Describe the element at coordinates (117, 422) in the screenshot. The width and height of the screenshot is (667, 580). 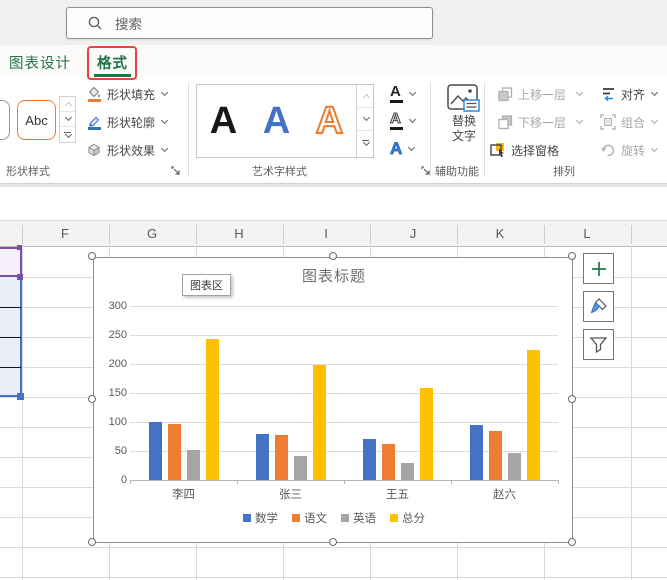
I see `y-axis-tick-label: 100` at that location.